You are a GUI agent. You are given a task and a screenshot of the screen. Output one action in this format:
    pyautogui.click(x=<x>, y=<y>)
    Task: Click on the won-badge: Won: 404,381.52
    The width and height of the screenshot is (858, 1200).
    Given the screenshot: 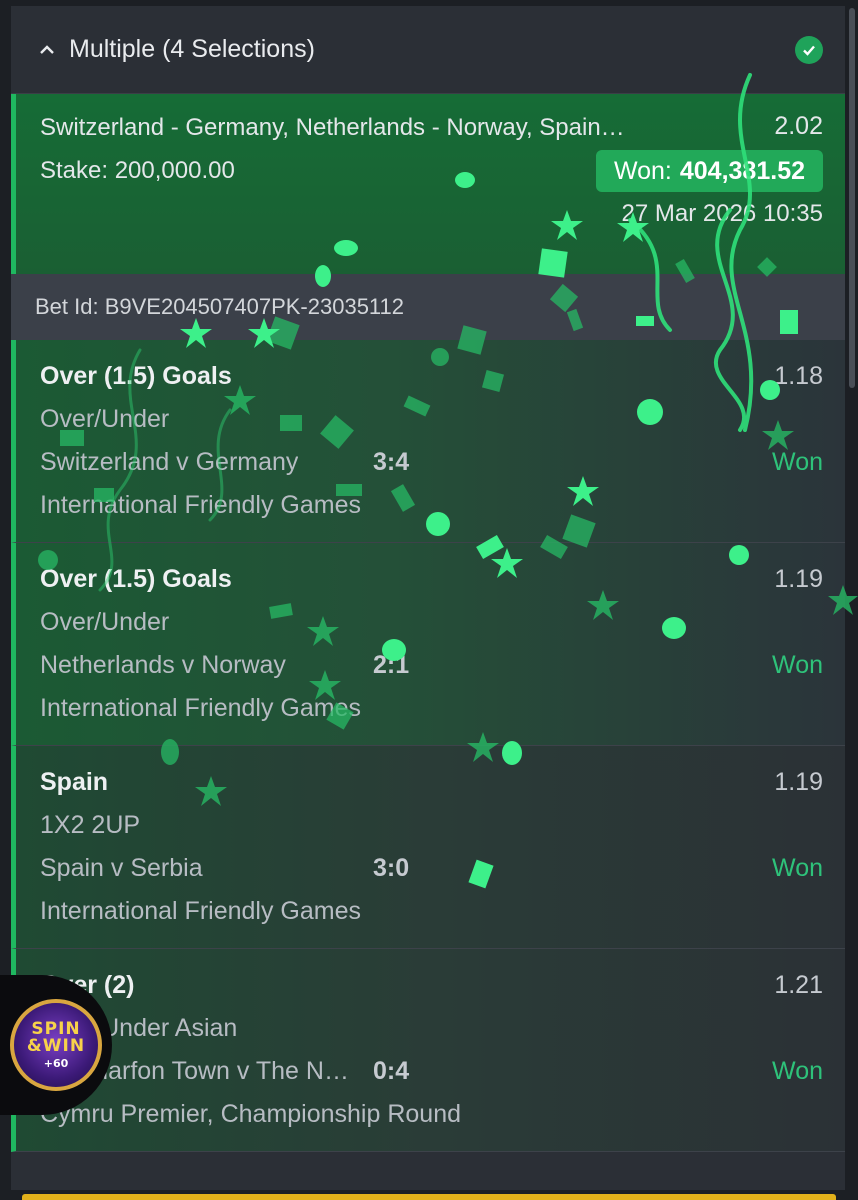 What is the action you would take?
    pyautogui.click(x=709, y=171)
    